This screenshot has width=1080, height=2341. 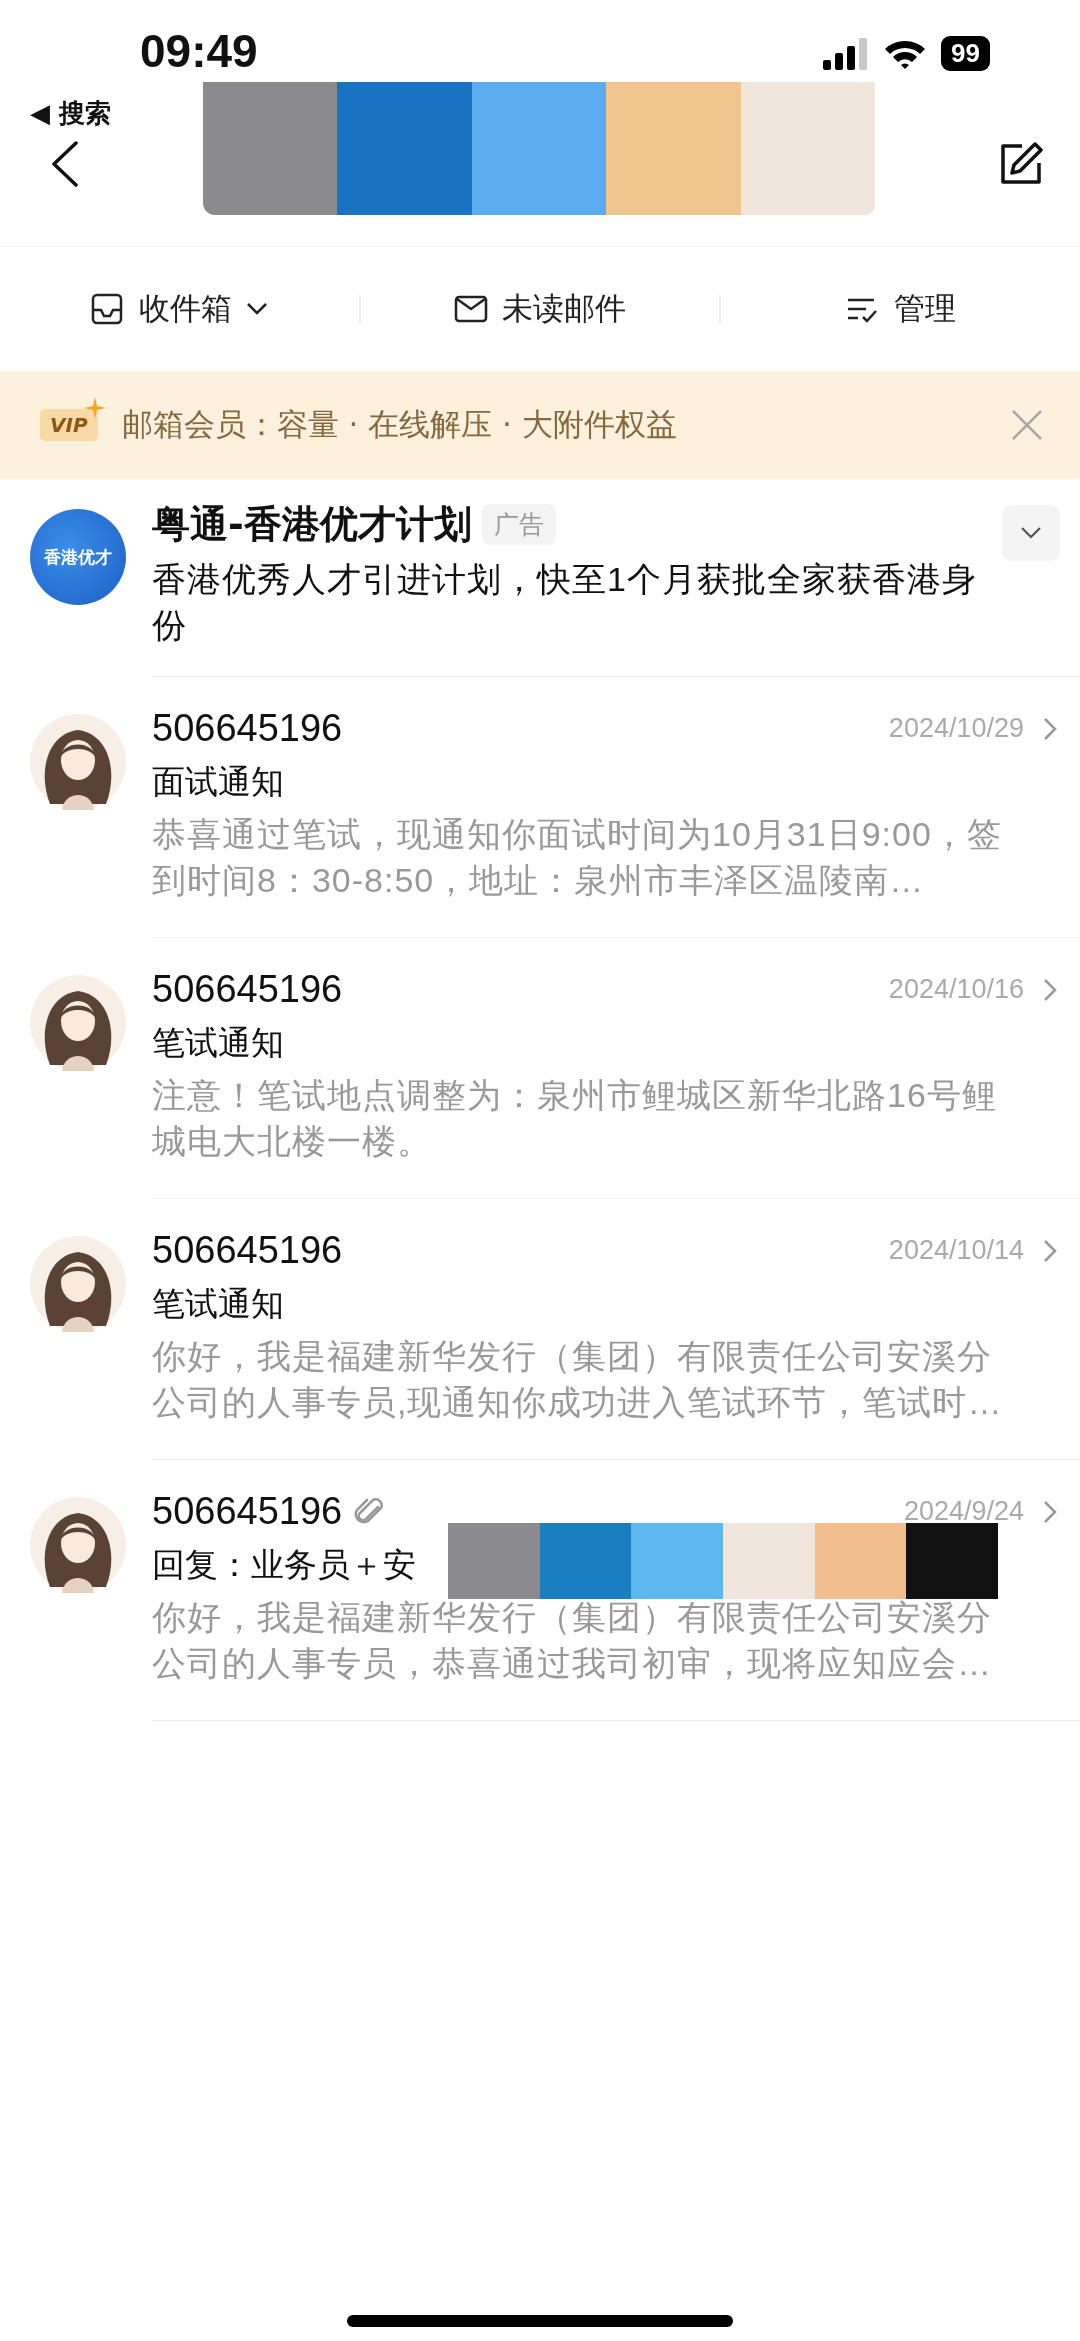 I want to click on email-date: 2024/10/14, so click(x=956, y=1250).